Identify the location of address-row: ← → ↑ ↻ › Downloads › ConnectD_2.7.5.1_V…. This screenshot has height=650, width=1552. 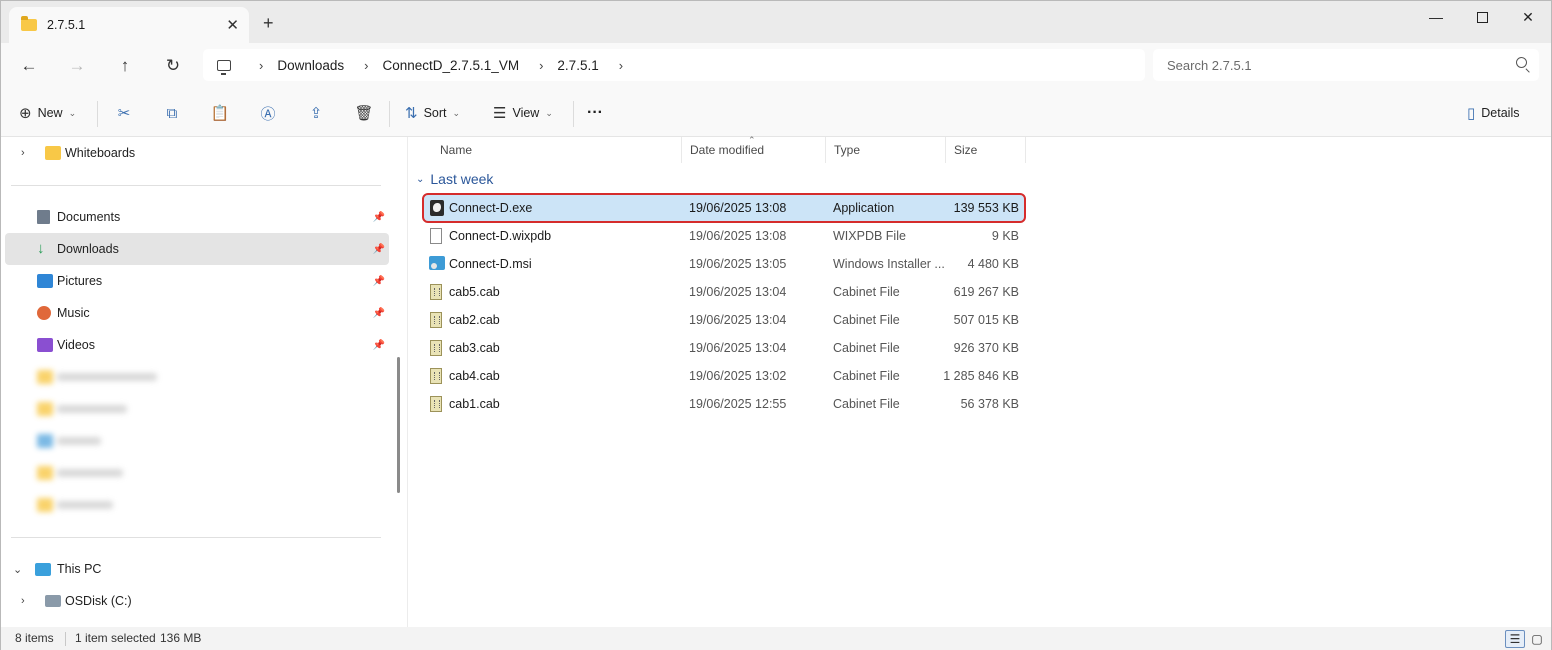
(776, 66).